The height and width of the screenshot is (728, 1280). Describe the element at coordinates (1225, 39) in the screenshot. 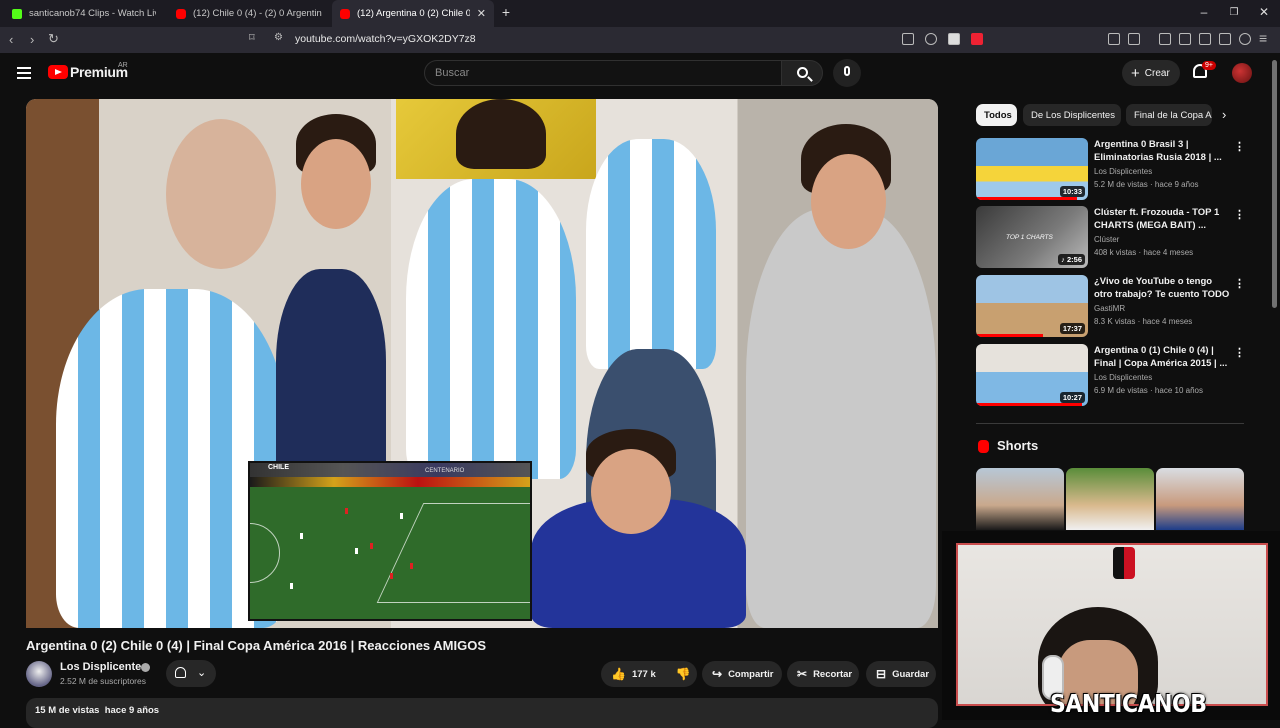

I see `leo-icon` at that location.